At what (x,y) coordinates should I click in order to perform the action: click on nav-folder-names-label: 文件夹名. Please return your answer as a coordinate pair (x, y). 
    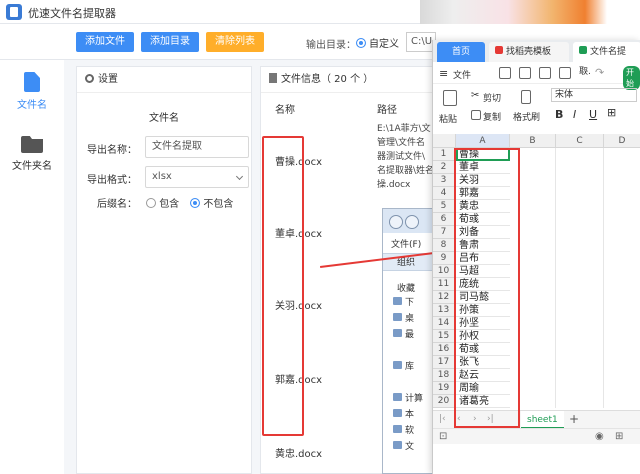
    Looking at the image, I should click on (32, 166).